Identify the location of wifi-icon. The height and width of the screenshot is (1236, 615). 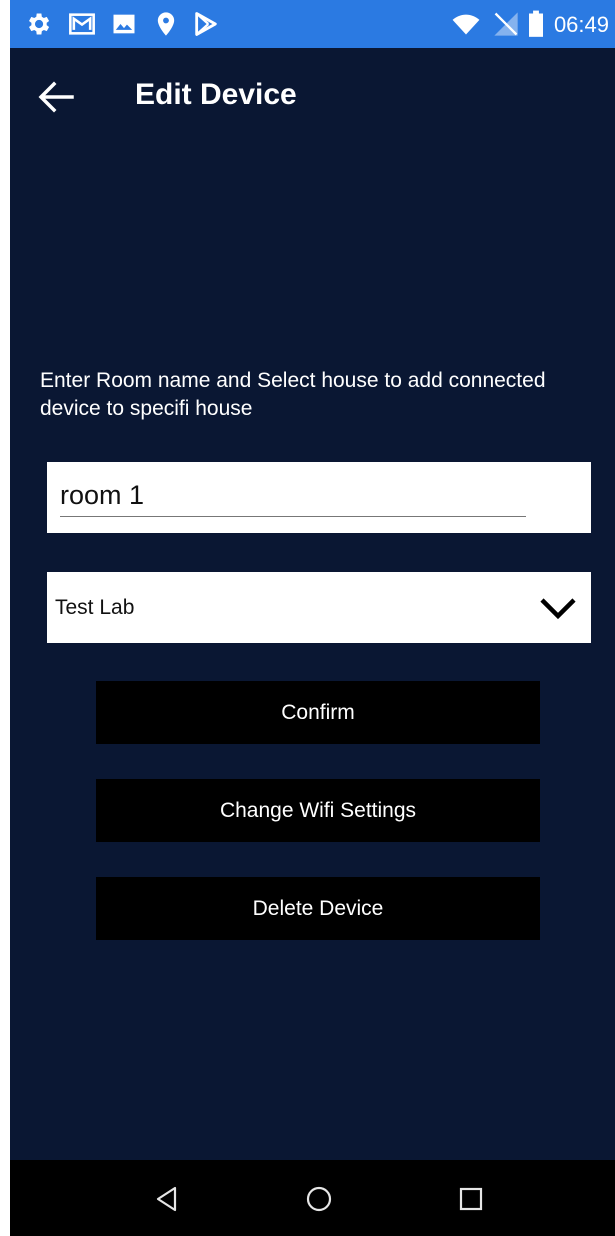
(466, 24).